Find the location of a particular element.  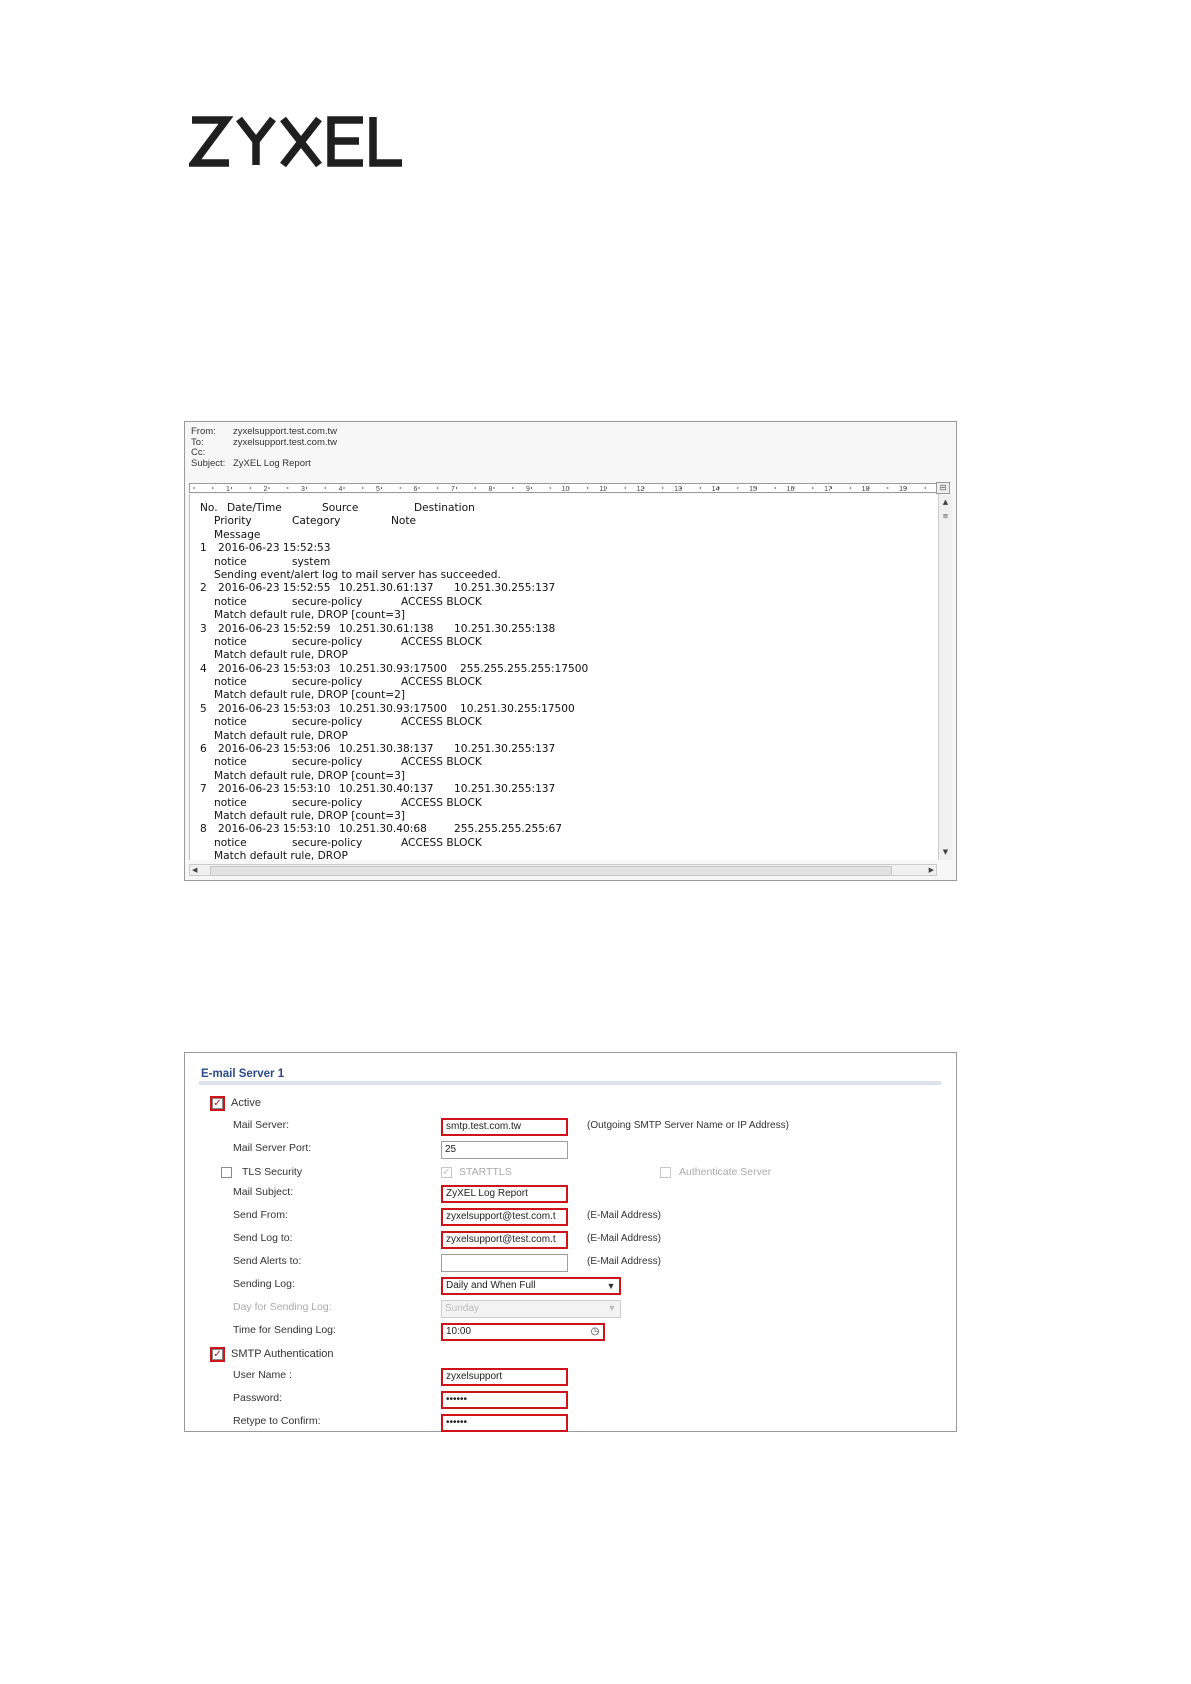

entry-no: 5 is located at coordinates (203, 708).